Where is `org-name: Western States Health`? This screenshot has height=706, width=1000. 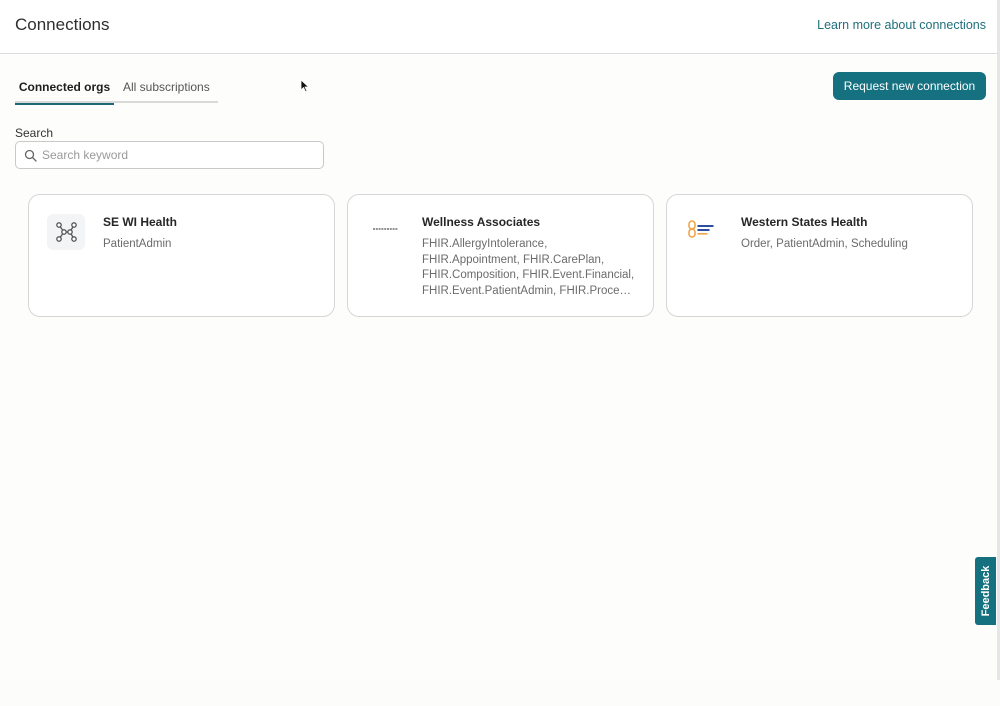
org-name: Western States Health is located at coordinates (804, 222).